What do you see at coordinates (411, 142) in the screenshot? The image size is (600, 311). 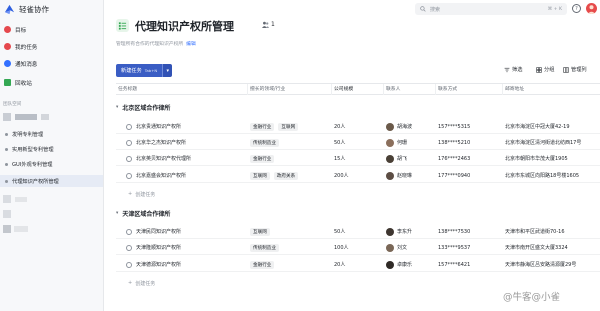 I see `contact-cell: 何珊` at bounding box center [411, 142].